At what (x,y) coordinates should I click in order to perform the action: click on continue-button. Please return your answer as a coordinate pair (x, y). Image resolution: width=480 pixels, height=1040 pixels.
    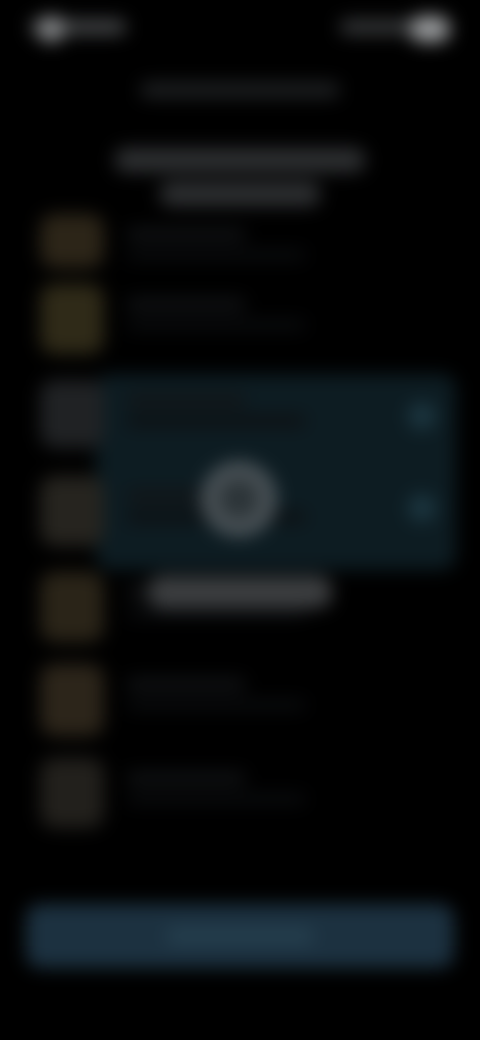
    Looking at the image, I should click on (240, 936).